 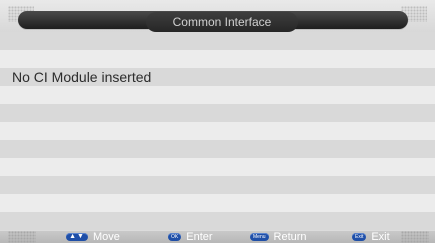 I want to click on return-hint: Menu Return, so click(x=278, y=237).